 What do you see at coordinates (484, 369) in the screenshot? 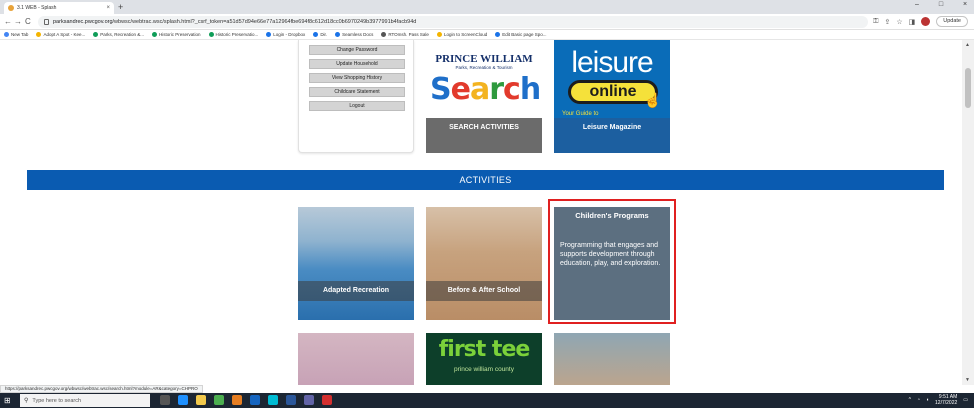
I see `first-tee-sub: prince william county` at bounding box center [484, 369].